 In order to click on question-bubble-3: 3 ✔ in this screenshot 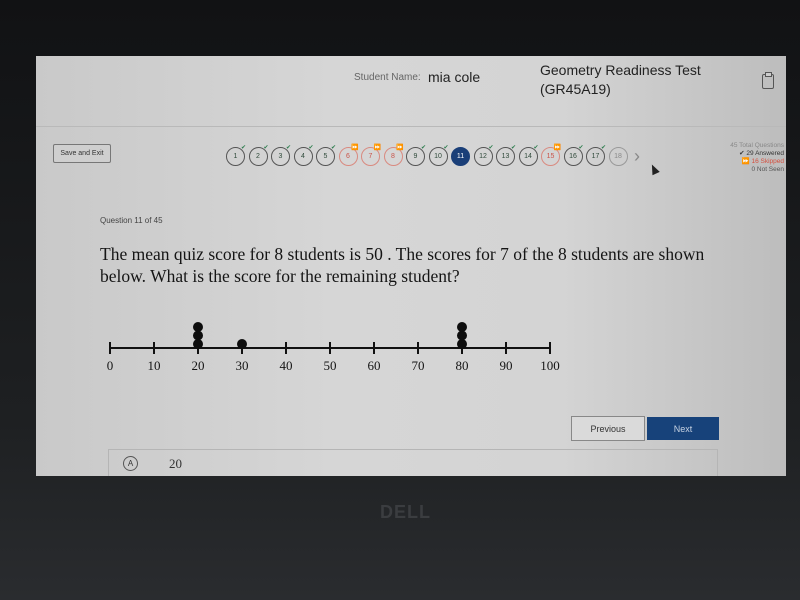, I will do `click(281, 155)`.